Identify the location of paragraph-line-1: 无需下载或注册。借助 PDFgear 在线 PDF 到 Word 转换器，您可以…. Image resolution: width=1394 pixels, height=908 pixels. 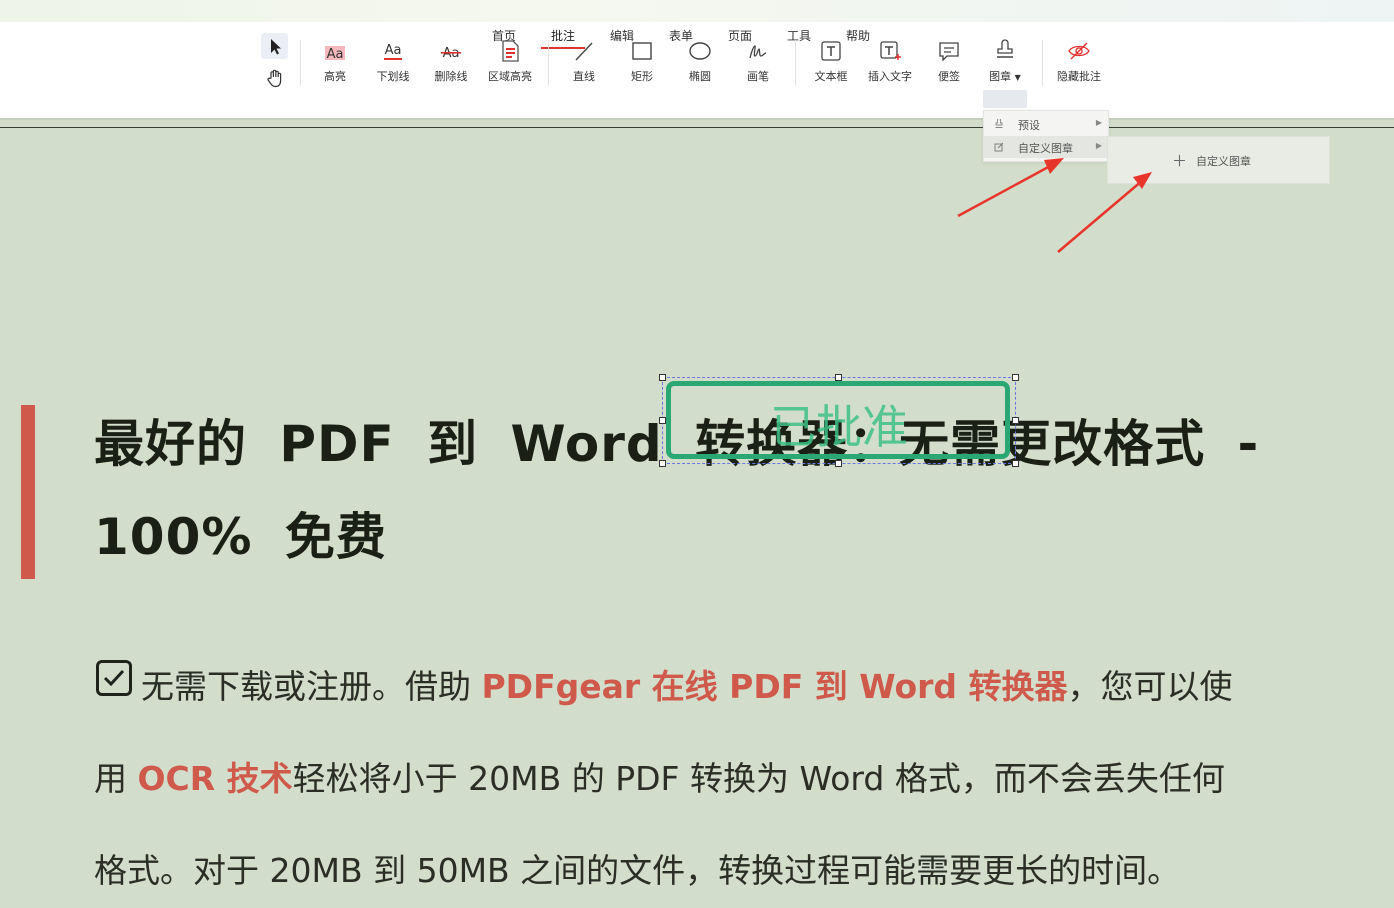
(687, 684).